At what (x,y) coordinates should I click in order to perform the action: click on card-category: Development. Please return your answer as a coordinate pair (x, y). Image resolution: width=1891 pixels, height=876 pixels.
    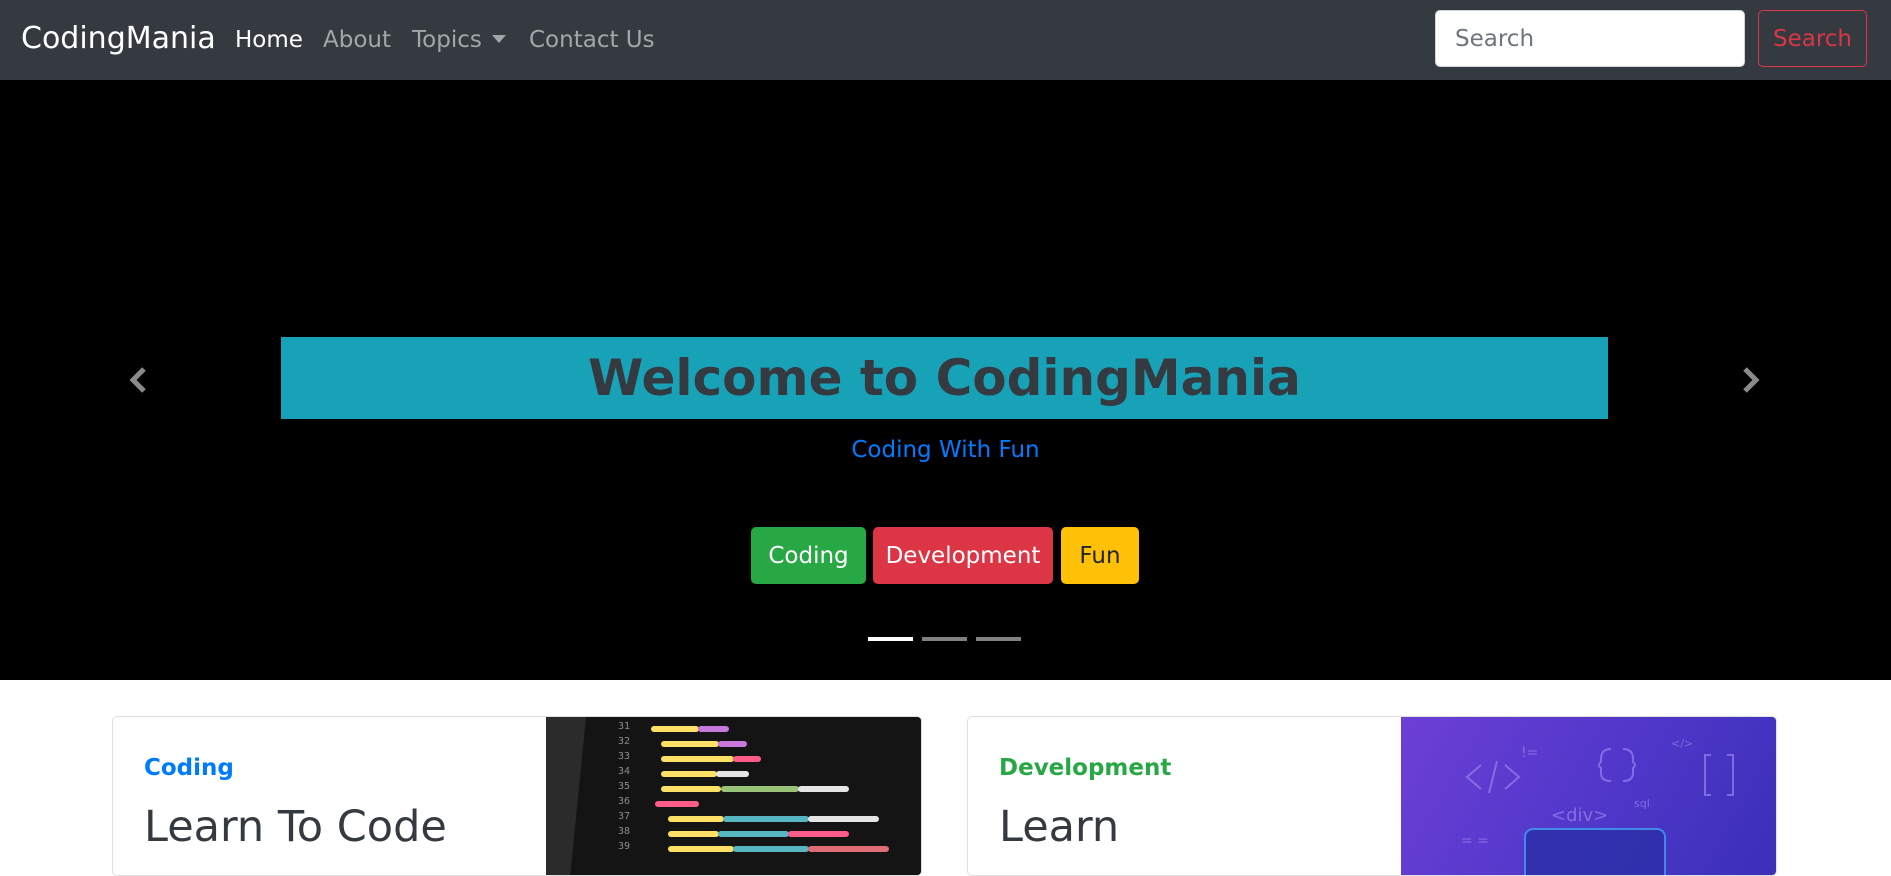
    Looking at the image, I should click on (1085, 768).